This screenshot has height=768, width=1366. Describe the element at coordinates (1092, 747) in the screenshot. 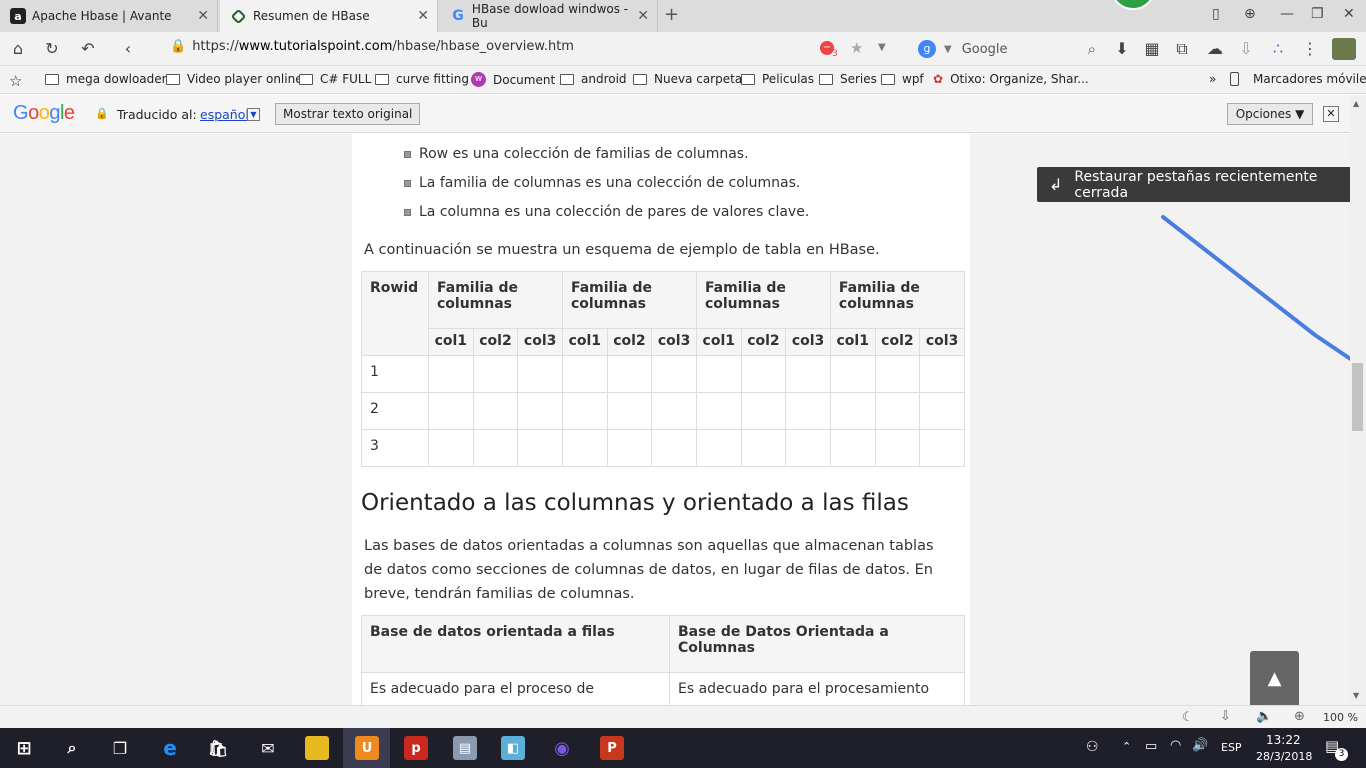

I see `people-icon: ⚇` at that location.